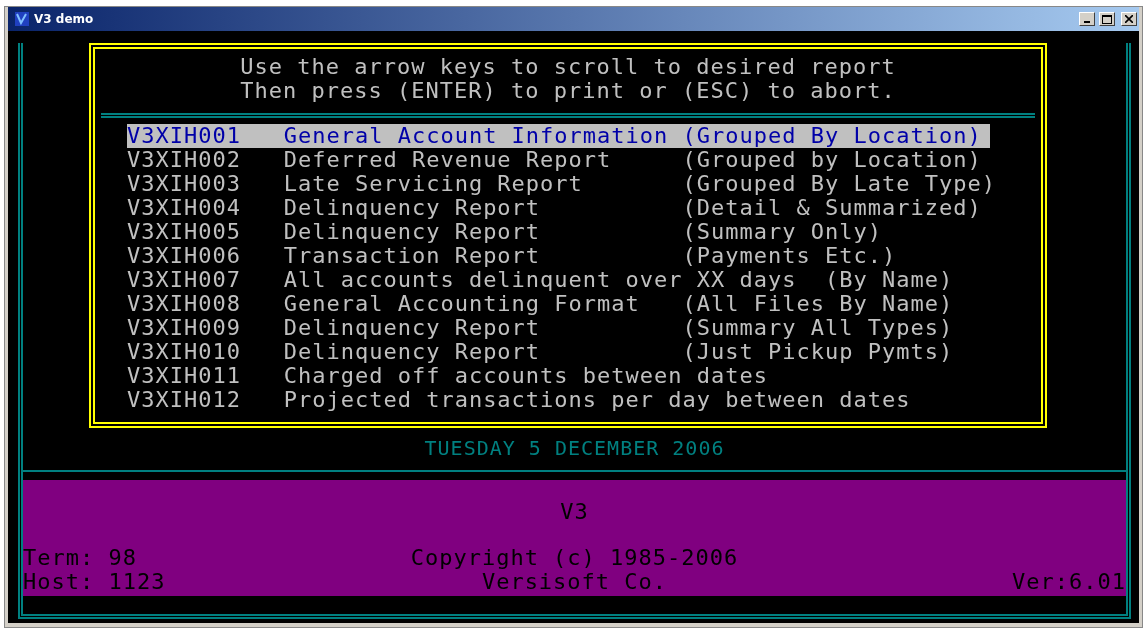  What do you see at coordinates (80, 558) in the screenshot?
I see `term-label: Term: 98` at bounding box center [80, 558].